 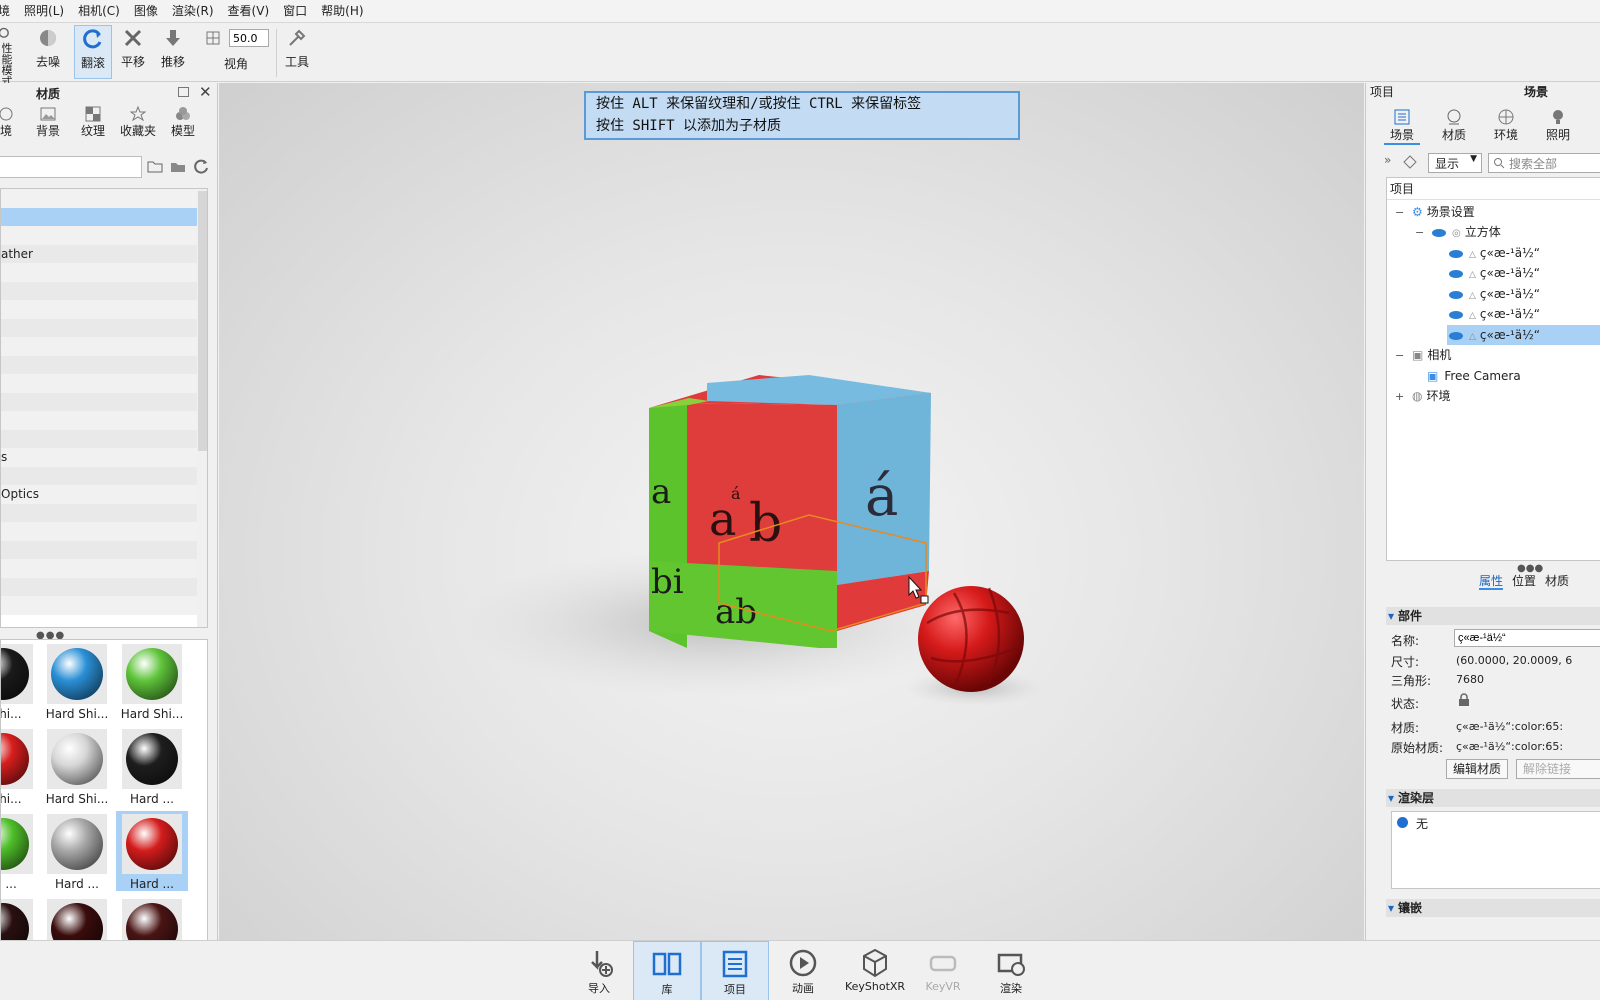 I want to click on menu-render: 渲染(R), so click(x=193, y=11).